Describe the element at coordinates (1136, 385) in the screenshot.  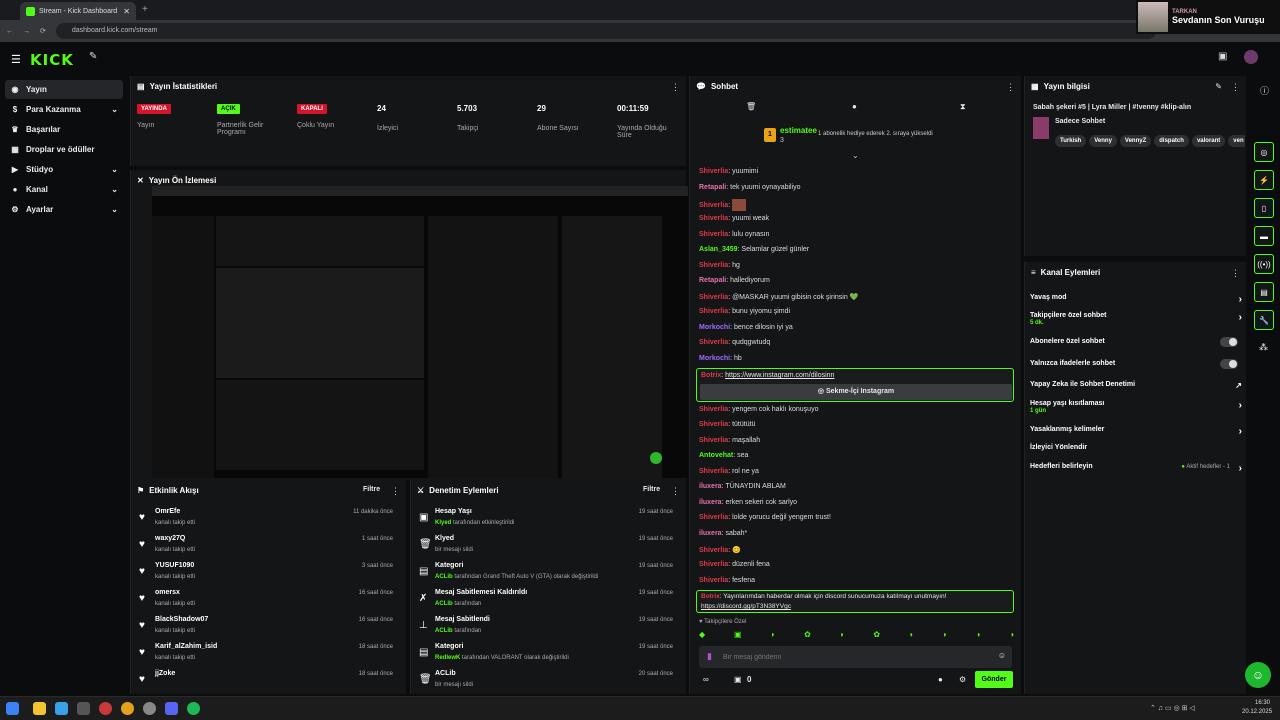
I see `ai-moderation-row: Yapay Zeka ile Sohbet Denetimi ↗` at that location.